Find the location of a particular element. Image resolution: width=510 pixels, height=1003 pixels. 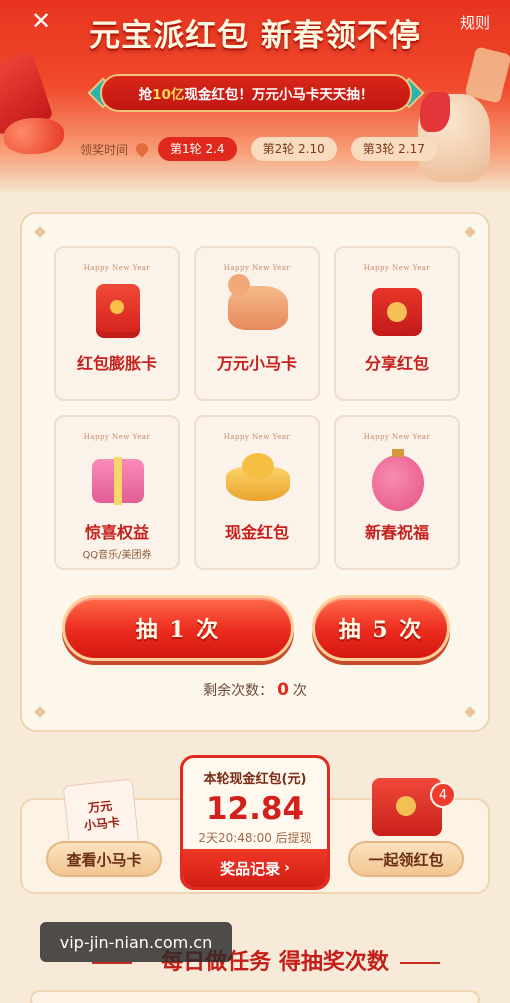

location-pin-icon is located at coordinates (142, 149).